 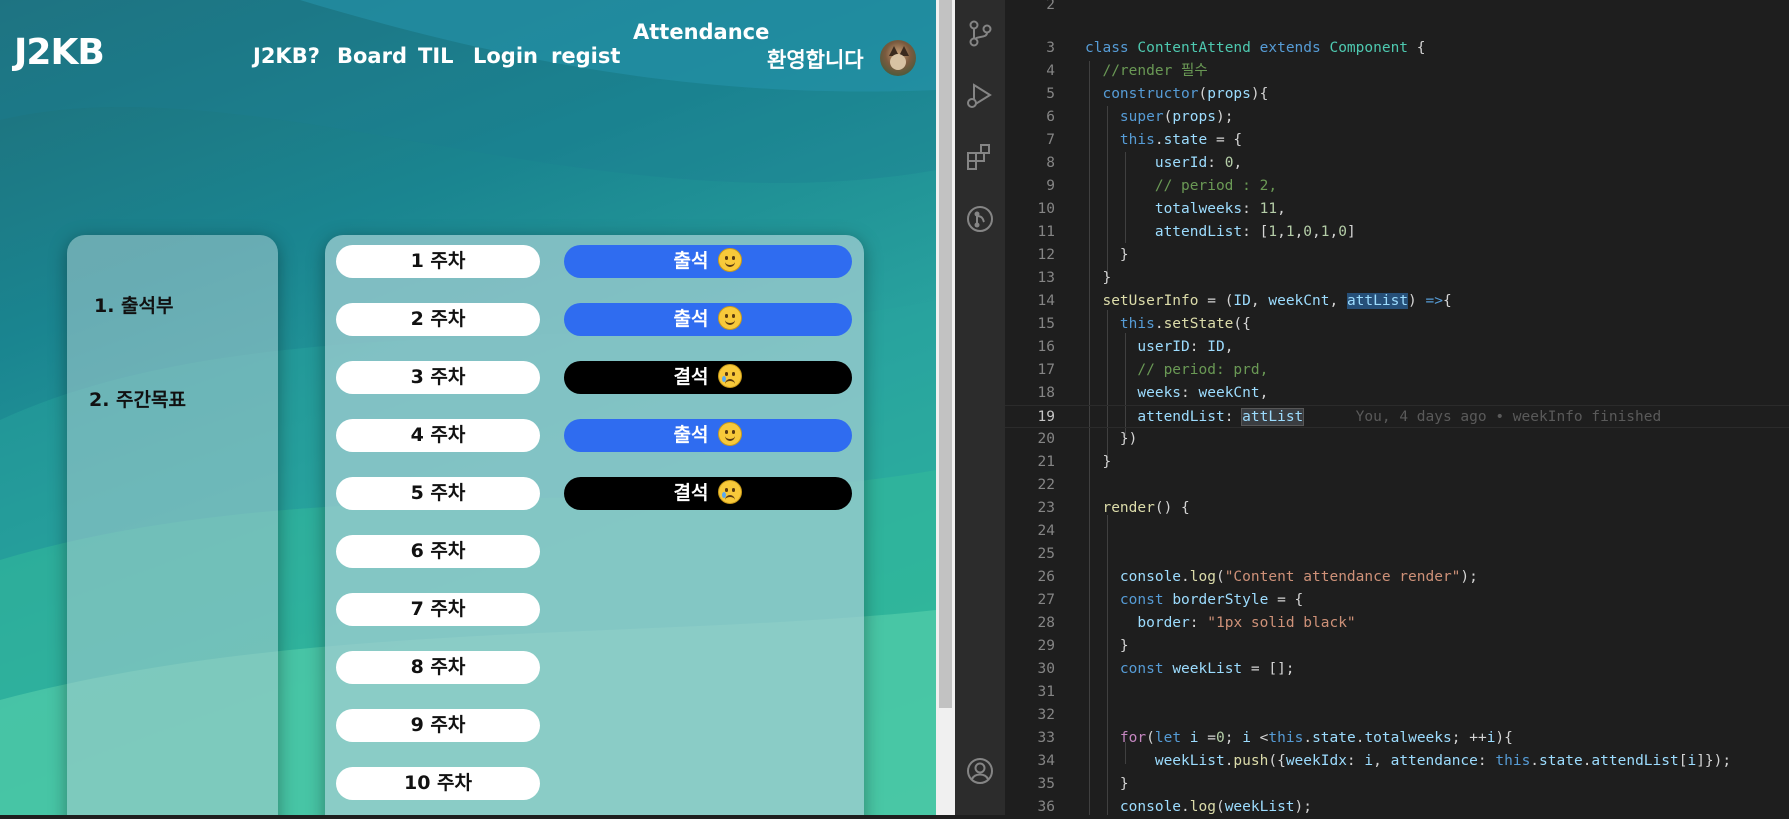 What do you see at coordinates (1397, 715) in the screenshot?
I see `code-line: 32` at bounding box center [1397, 715].